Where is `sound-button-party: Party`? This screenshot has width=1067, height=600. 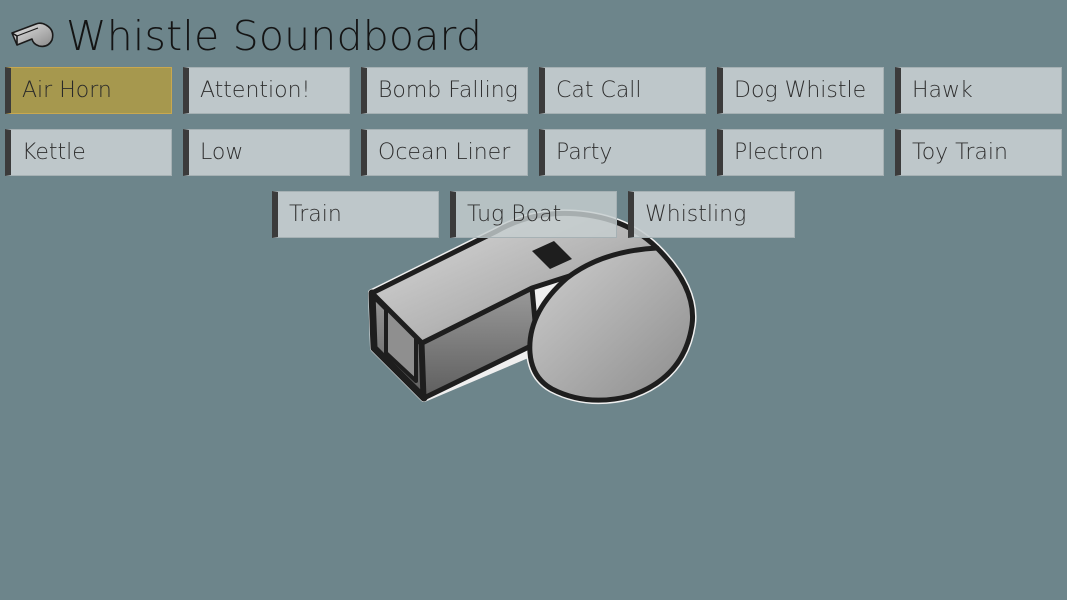 sound-button-party: Party is located at coordinates (622, 152).